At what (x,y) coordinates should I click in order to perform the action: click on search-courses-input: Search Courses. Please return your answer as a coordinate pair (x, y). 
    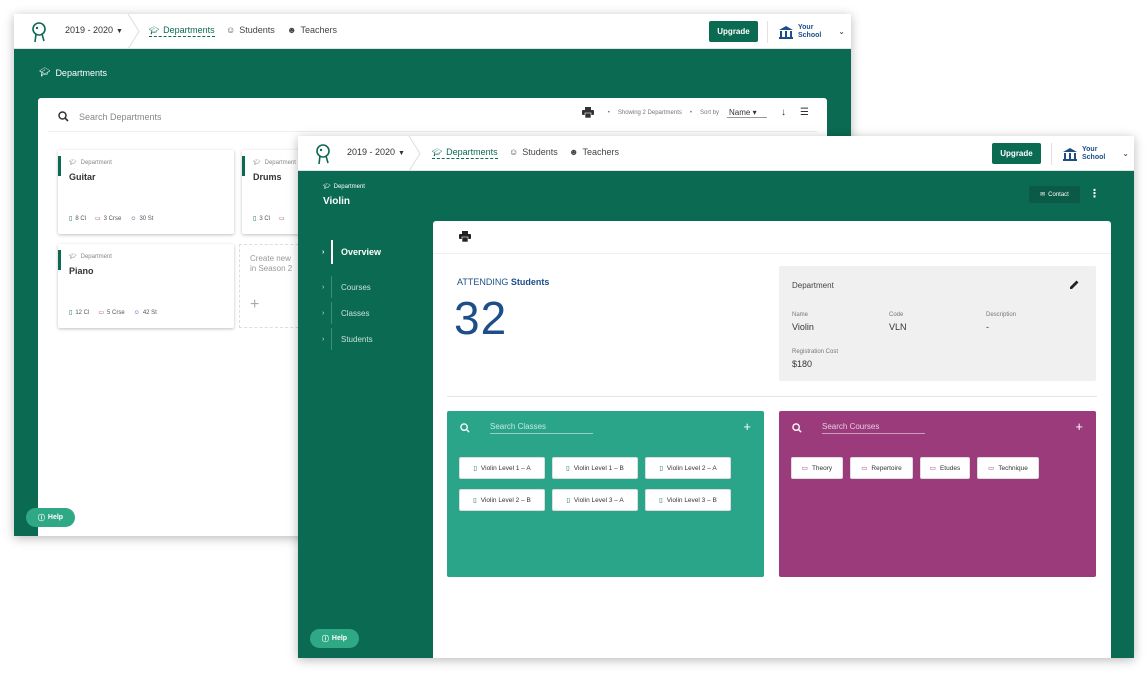
    Looking at the image, I should click on (873, 428).